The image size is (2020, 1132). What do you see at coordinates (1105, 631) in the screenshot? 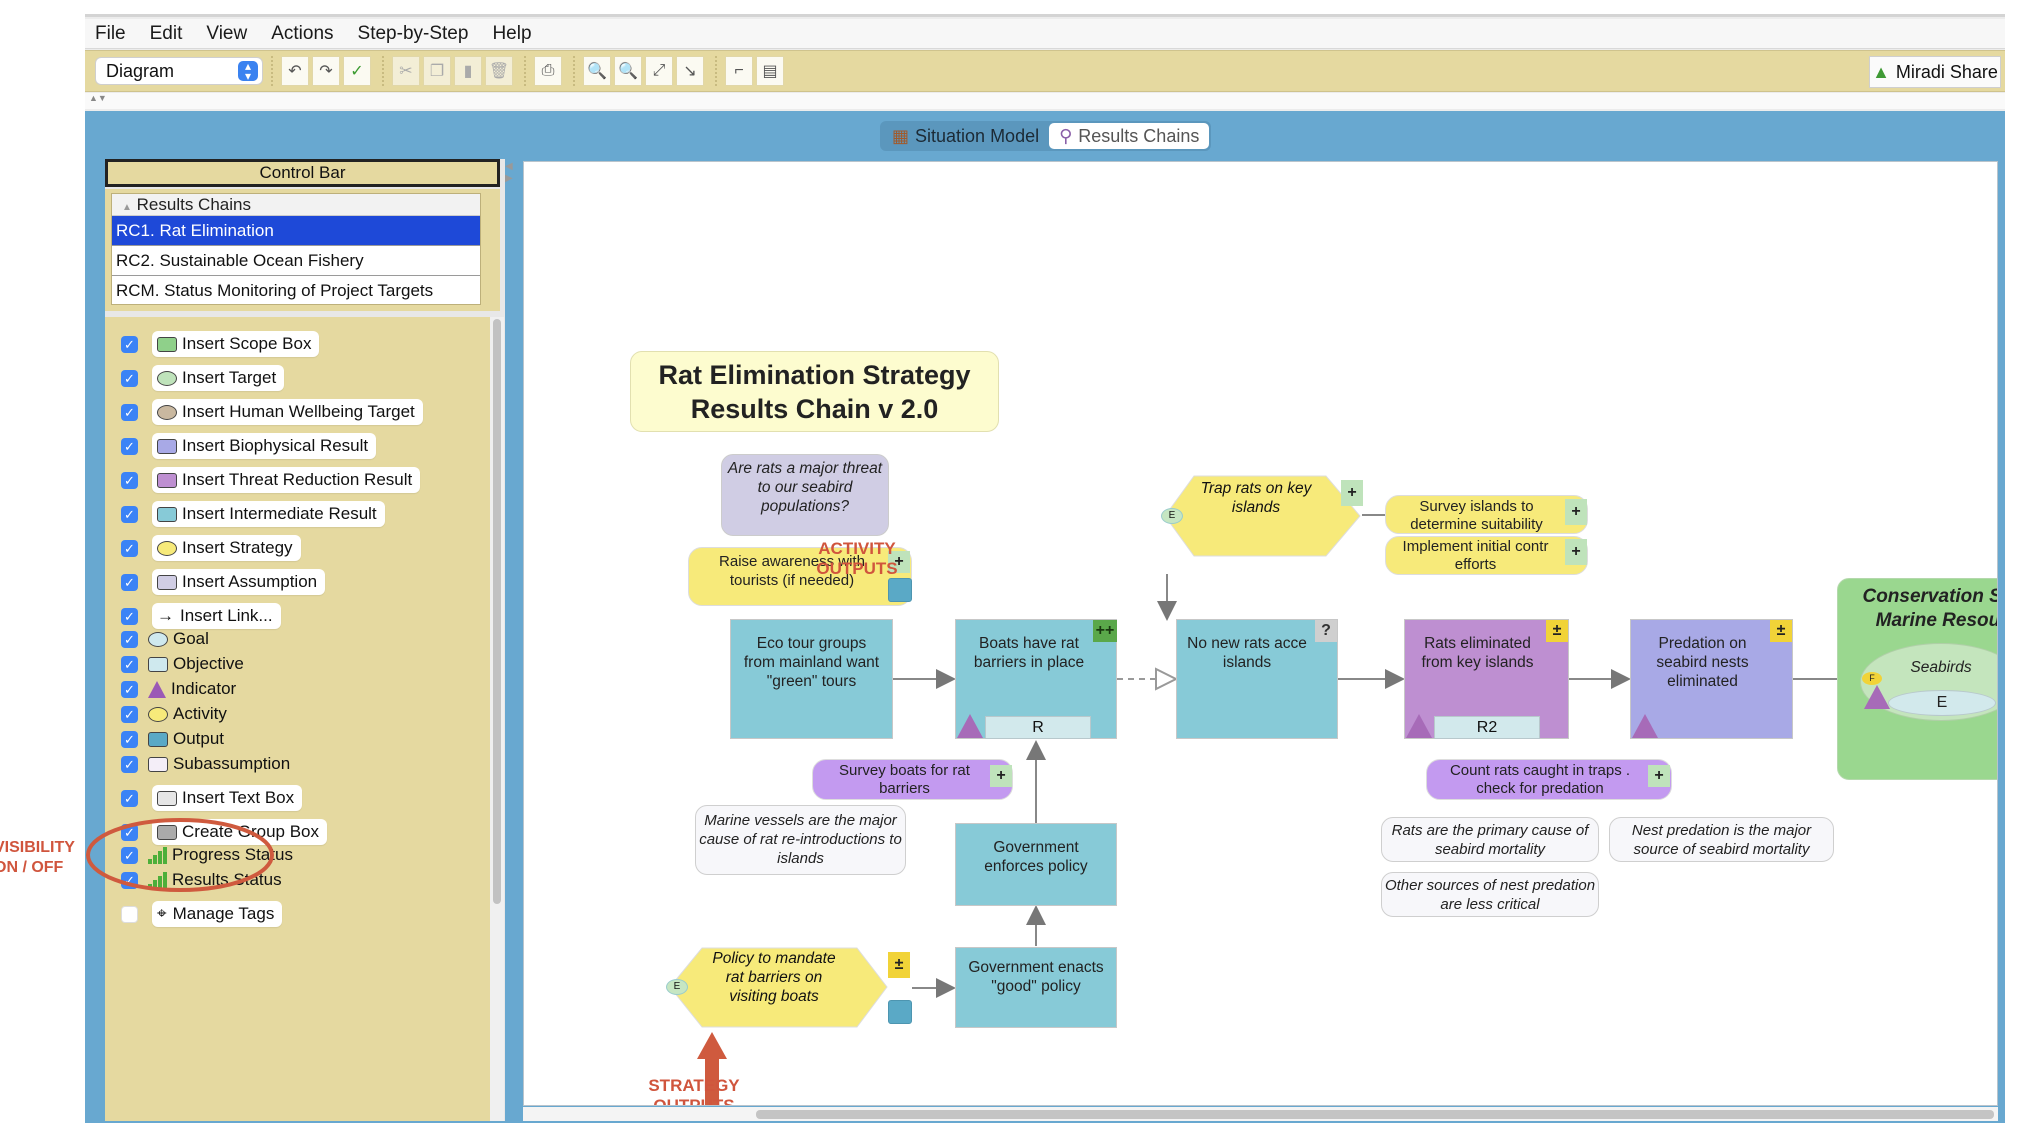
I see `progress-badge: ++` at bounding box center [1105, 631].